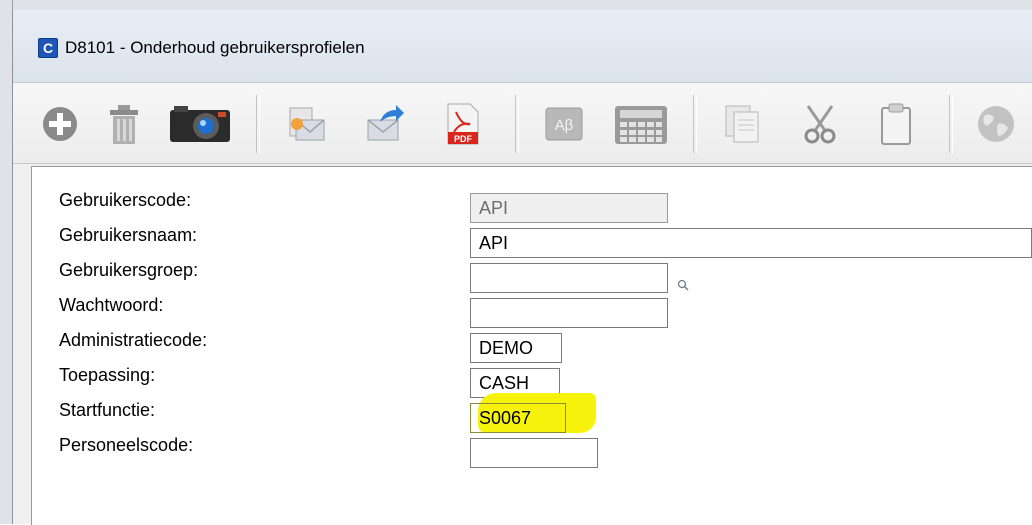  I want to click on paste-button, so click(896, 124).